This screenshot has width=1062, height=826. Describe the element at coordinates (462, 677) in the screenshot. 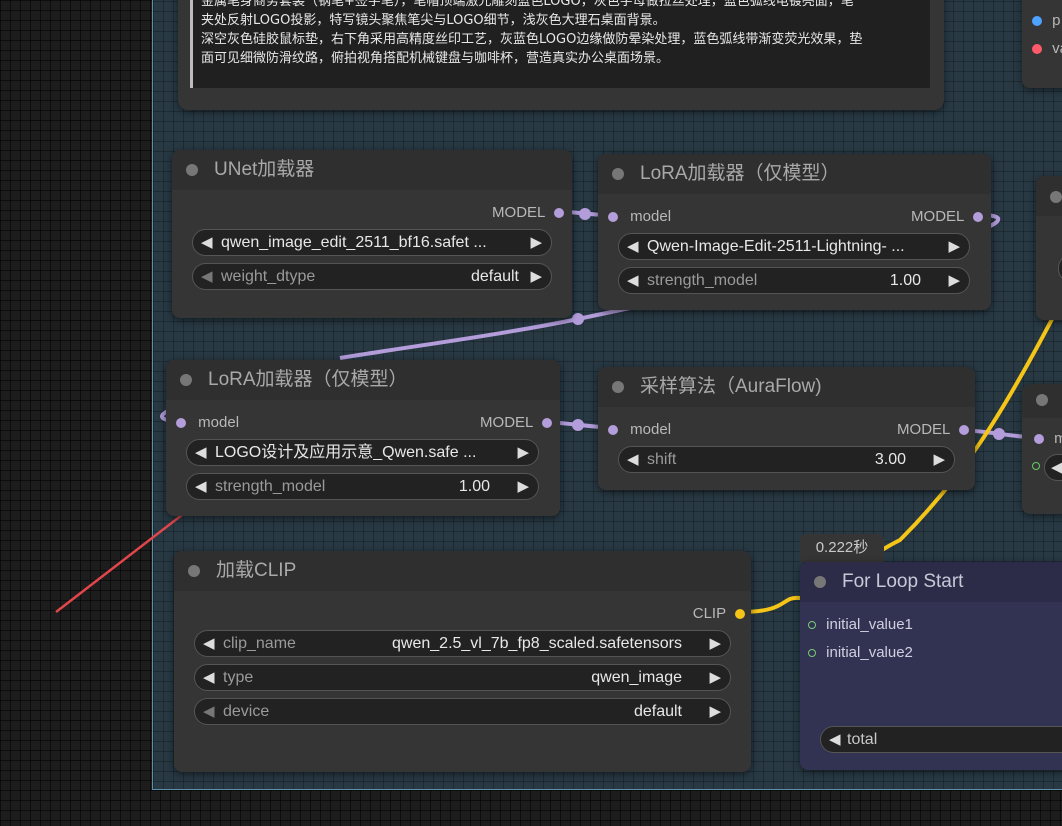

I see `clip-type-combo: ◀ type qwen_image ▶` at that location.